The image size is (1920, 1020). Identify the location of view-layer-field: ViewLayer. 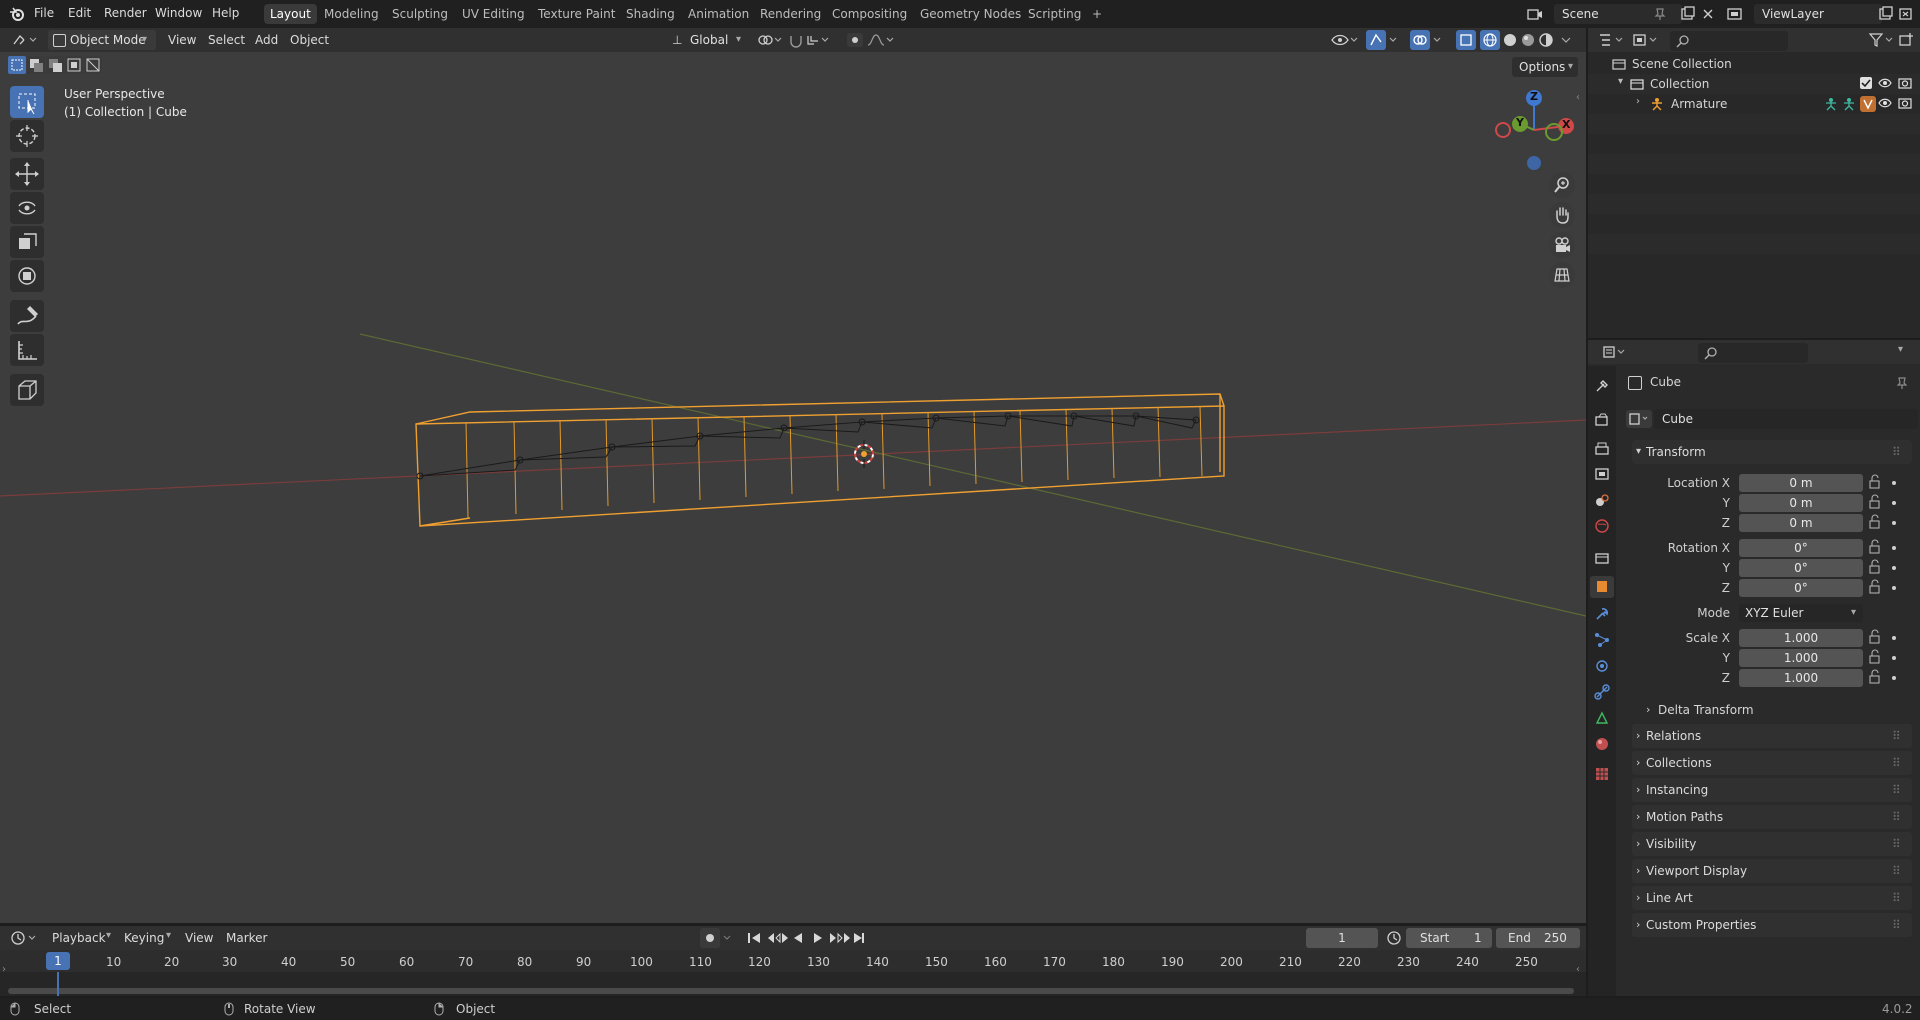
(1818, 14).